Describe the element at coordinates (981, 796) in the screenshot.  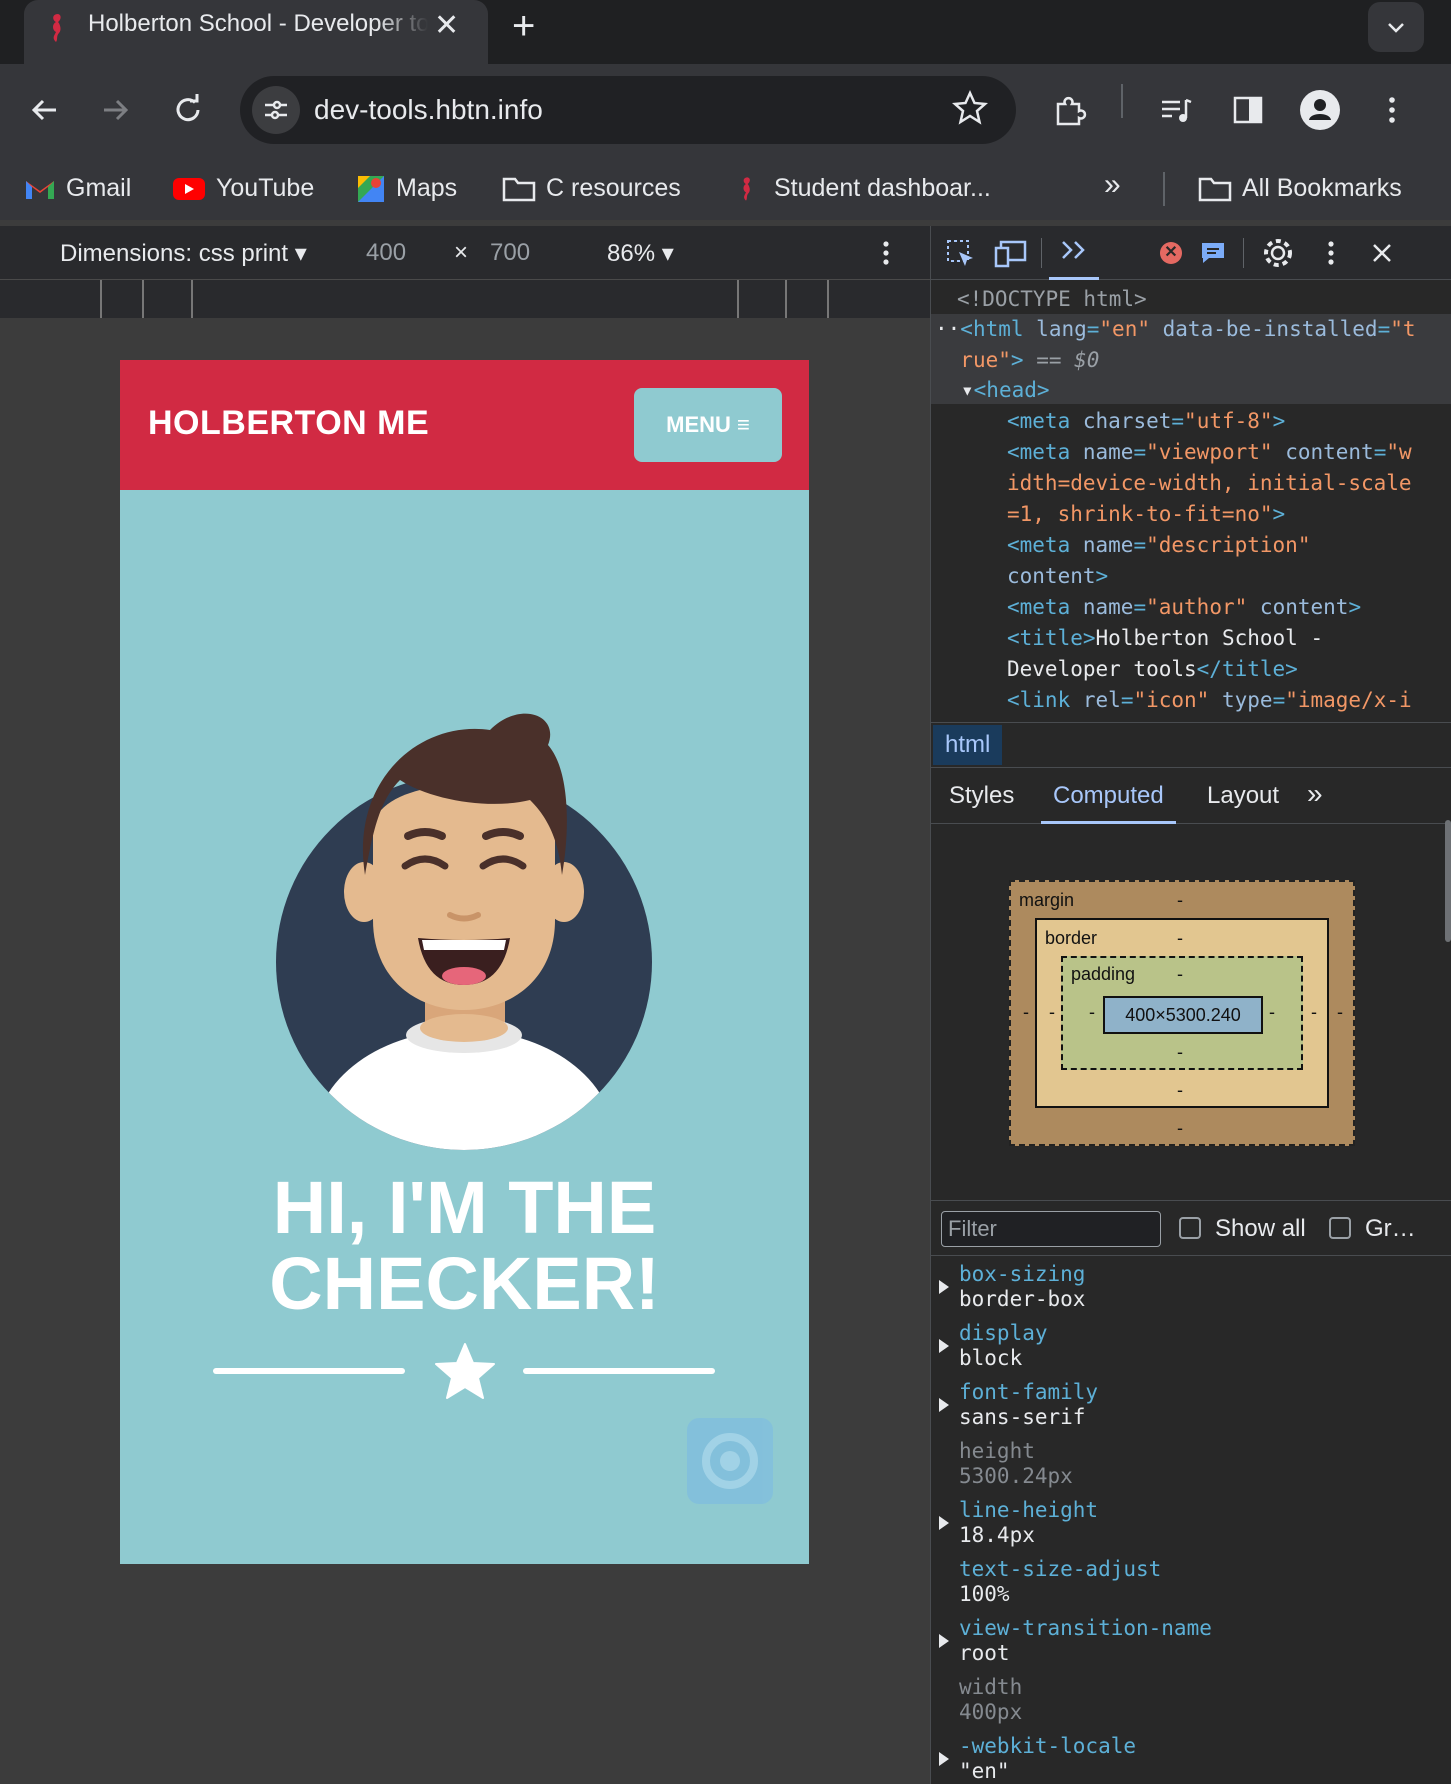
I see `tab-styles: Styles` at that location.